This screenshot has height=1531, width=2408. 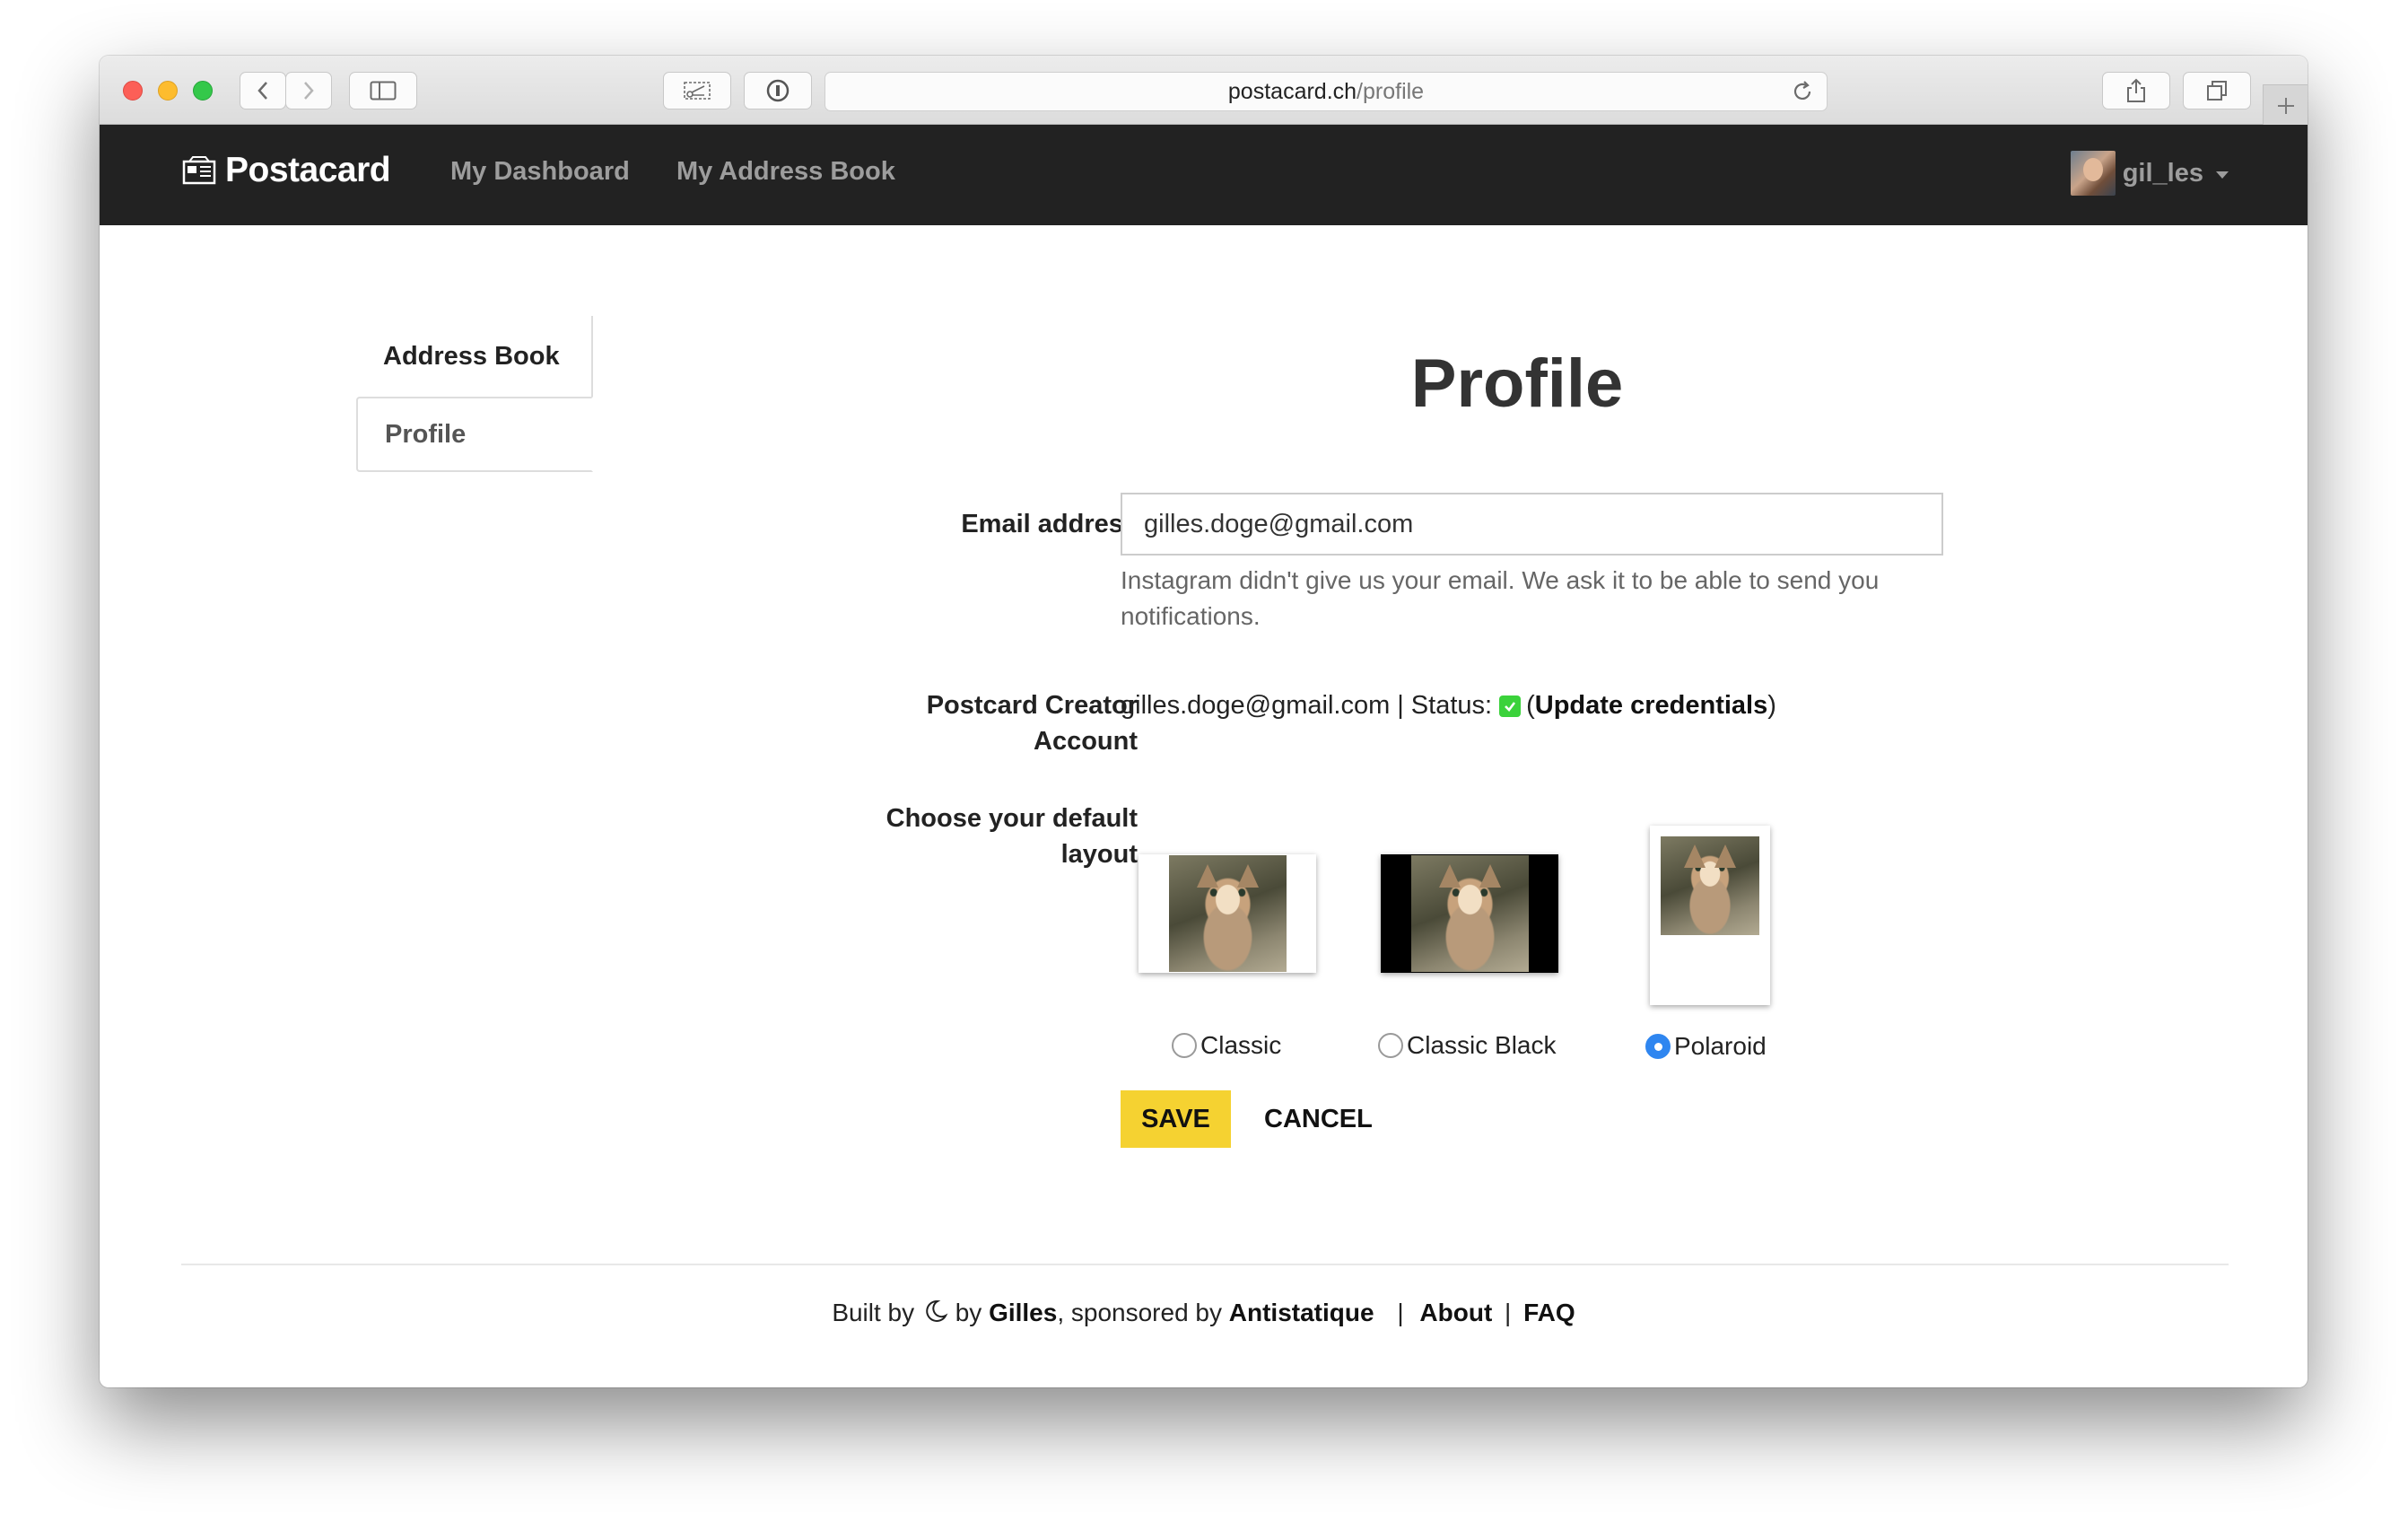 I want to click on url-path: /profile, so click(x=1391, y=91).